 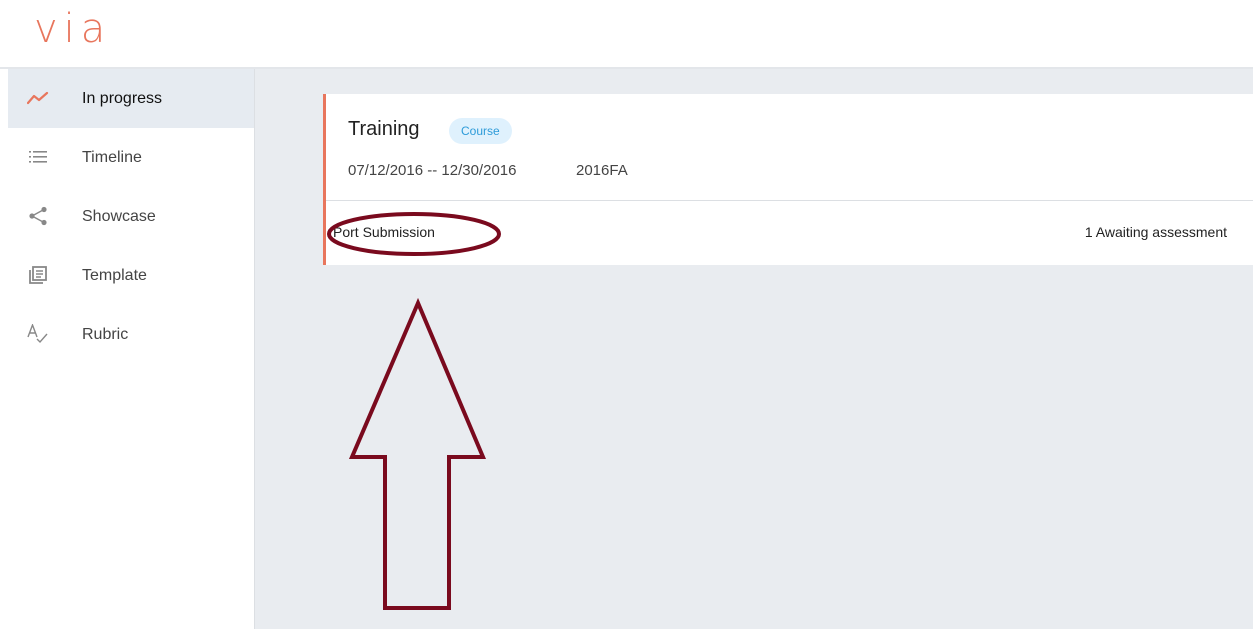 What do you see at coordinates (38, 216) in the screenshot?
I see `share-icon` at bounding box center [38, 216].